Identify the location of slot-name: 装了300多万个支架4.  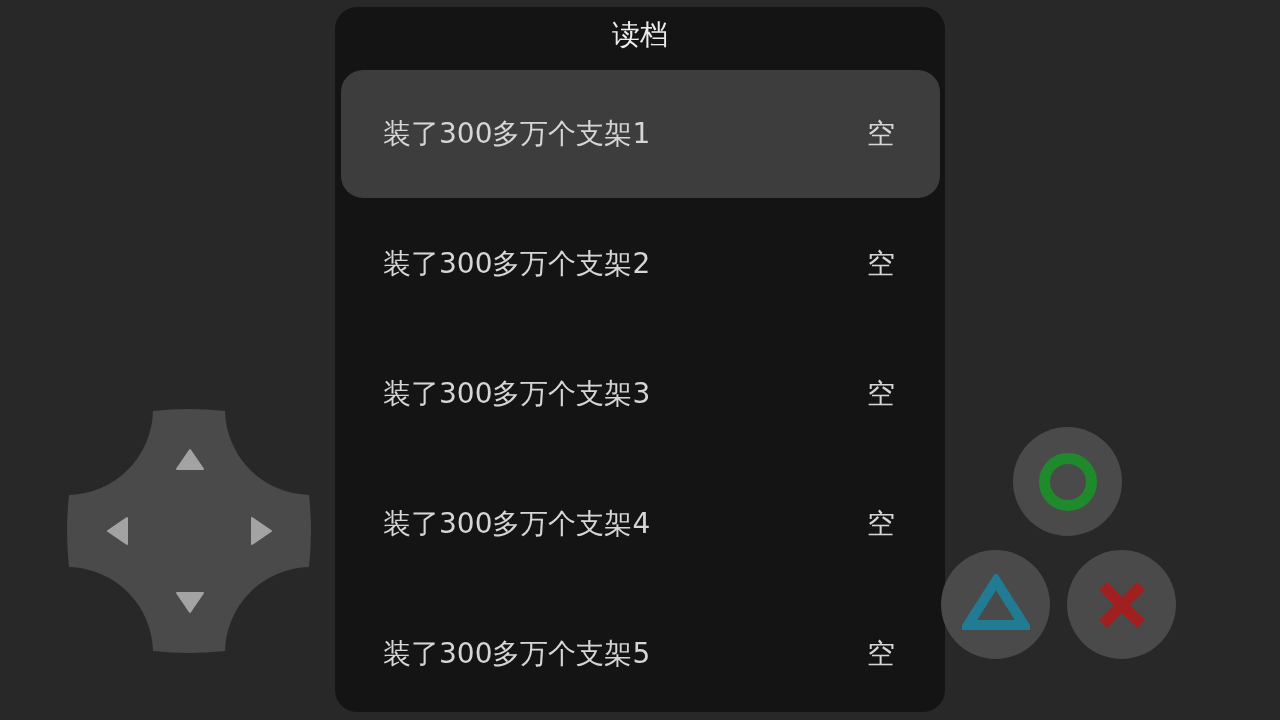
(517, 524).